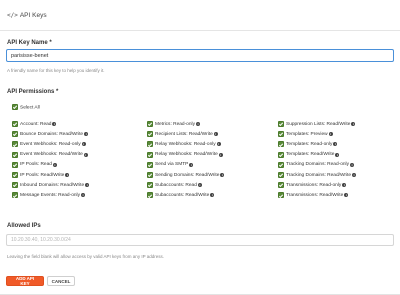 The height and width of the screenshot is (295, 400). Describe the element at coordinates (25, 281) in the screenshot. I see `add-api-key-button: ADD API KEY` at that location.